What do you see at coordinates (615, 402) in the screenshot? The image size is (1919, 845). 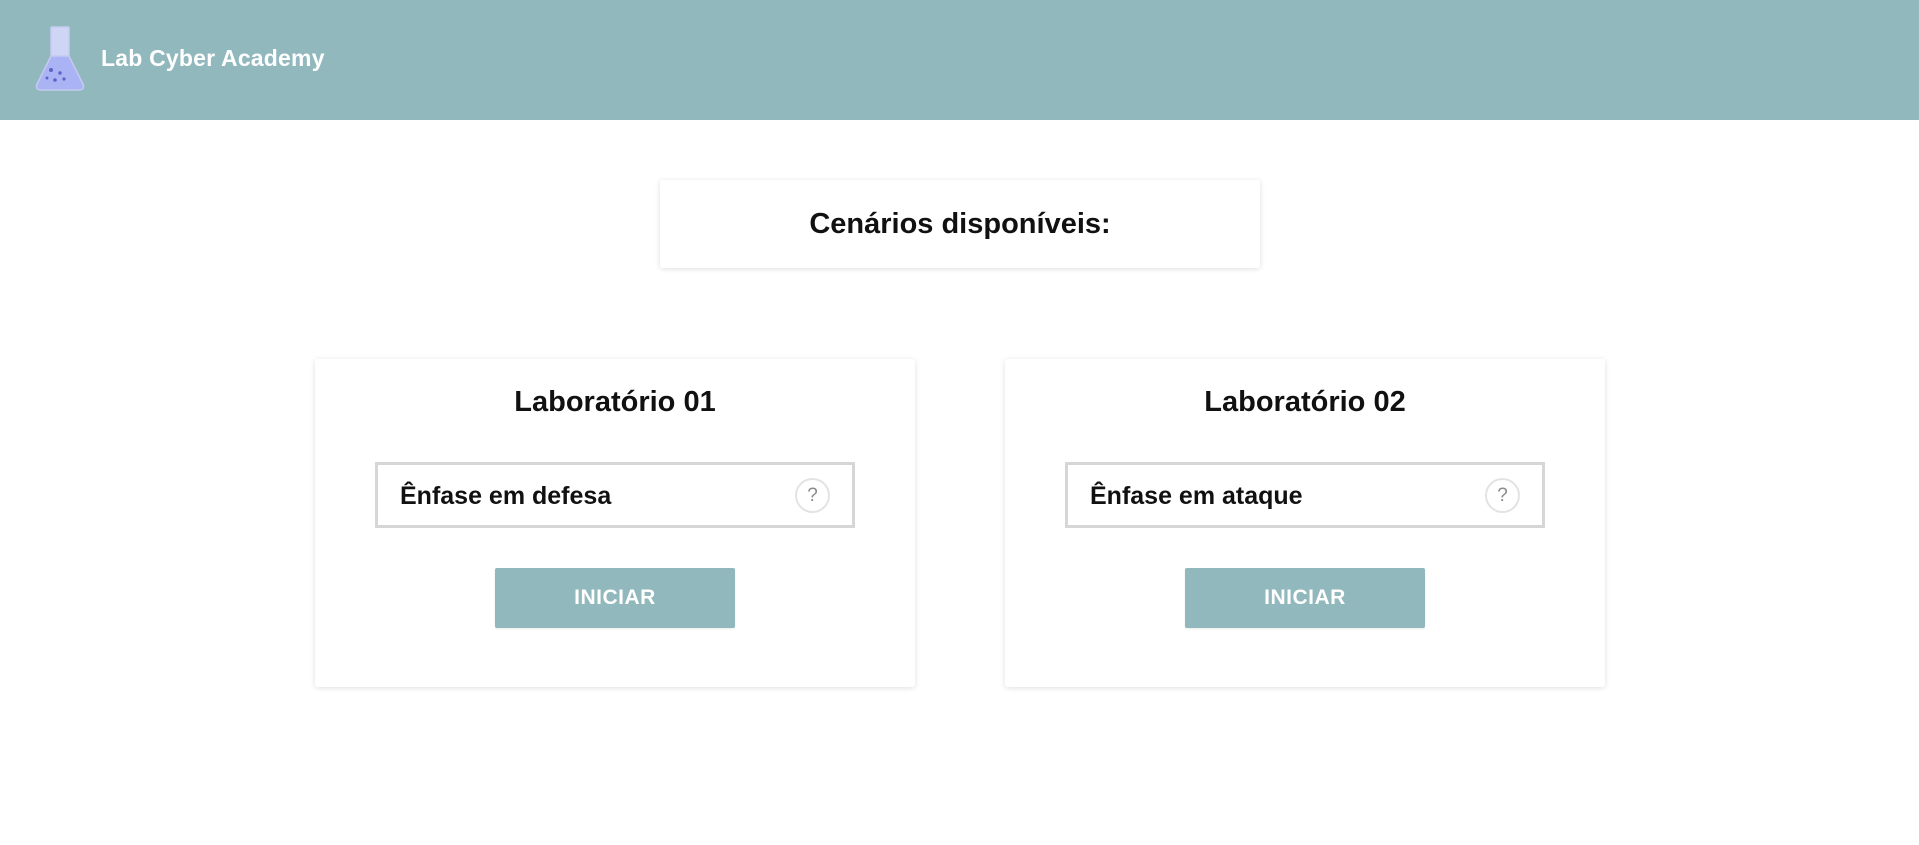 I see `lab-title: Laboratório 01` at bounding box center [615, 402].